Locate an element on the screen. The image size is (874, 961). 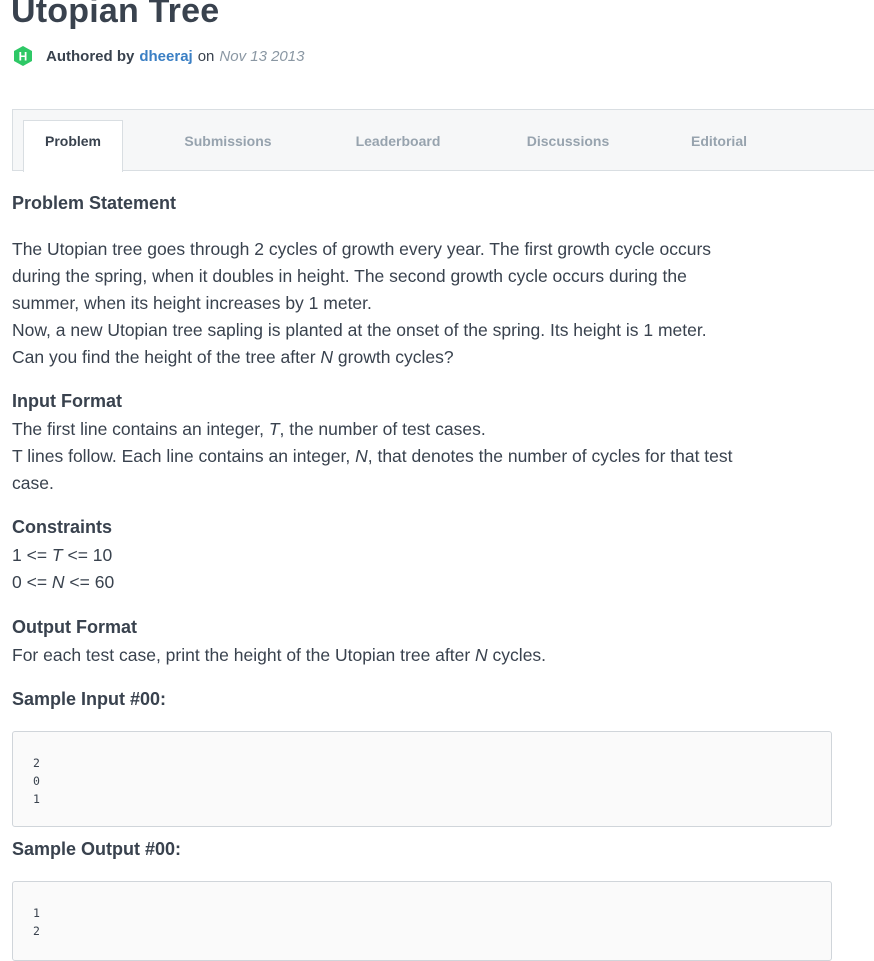
tab-leaderboard: Leaderboard is located at coordinates (398, 140).